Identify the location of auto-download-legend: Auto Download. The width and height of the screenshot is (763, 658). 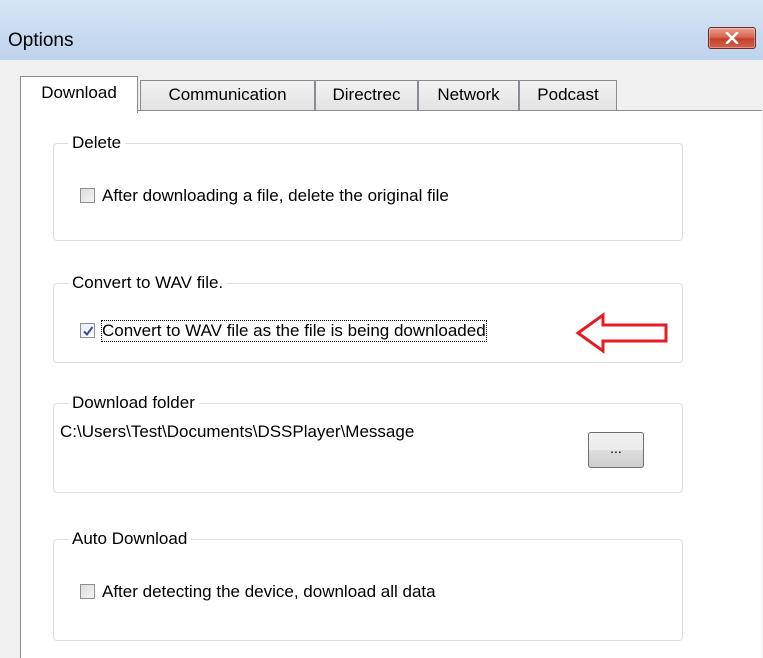
(130, 539).